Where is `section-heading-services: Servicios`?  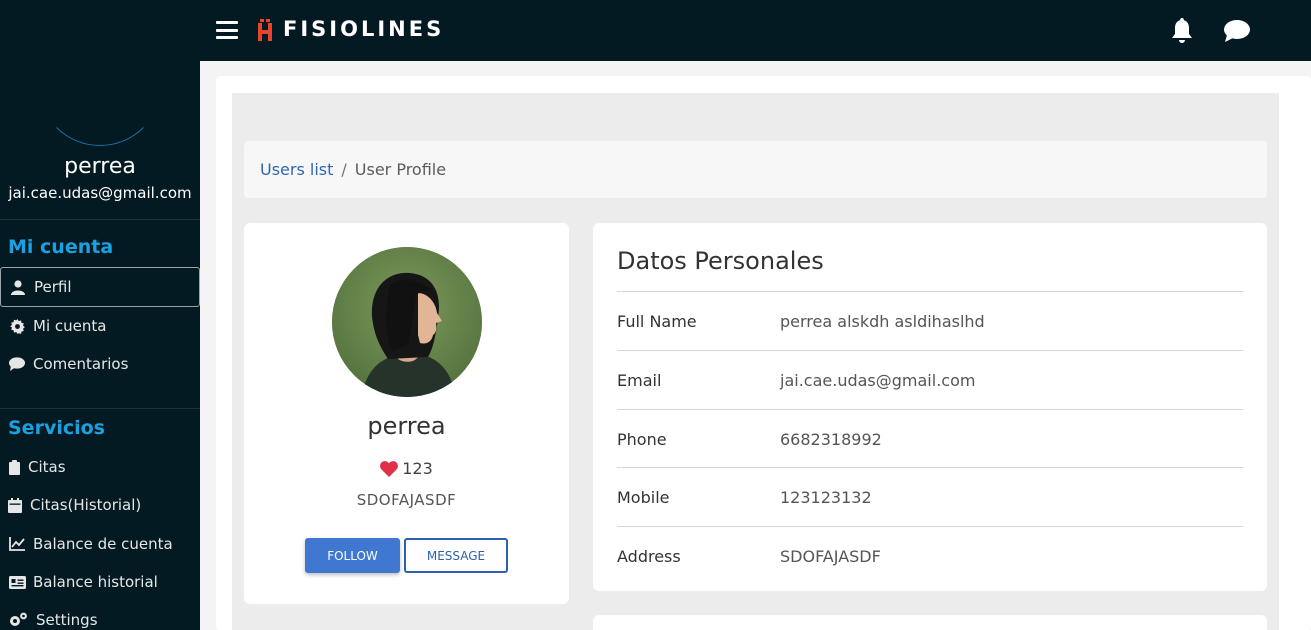
section-heading-services: Servicios is located at coordinates (56, 428).